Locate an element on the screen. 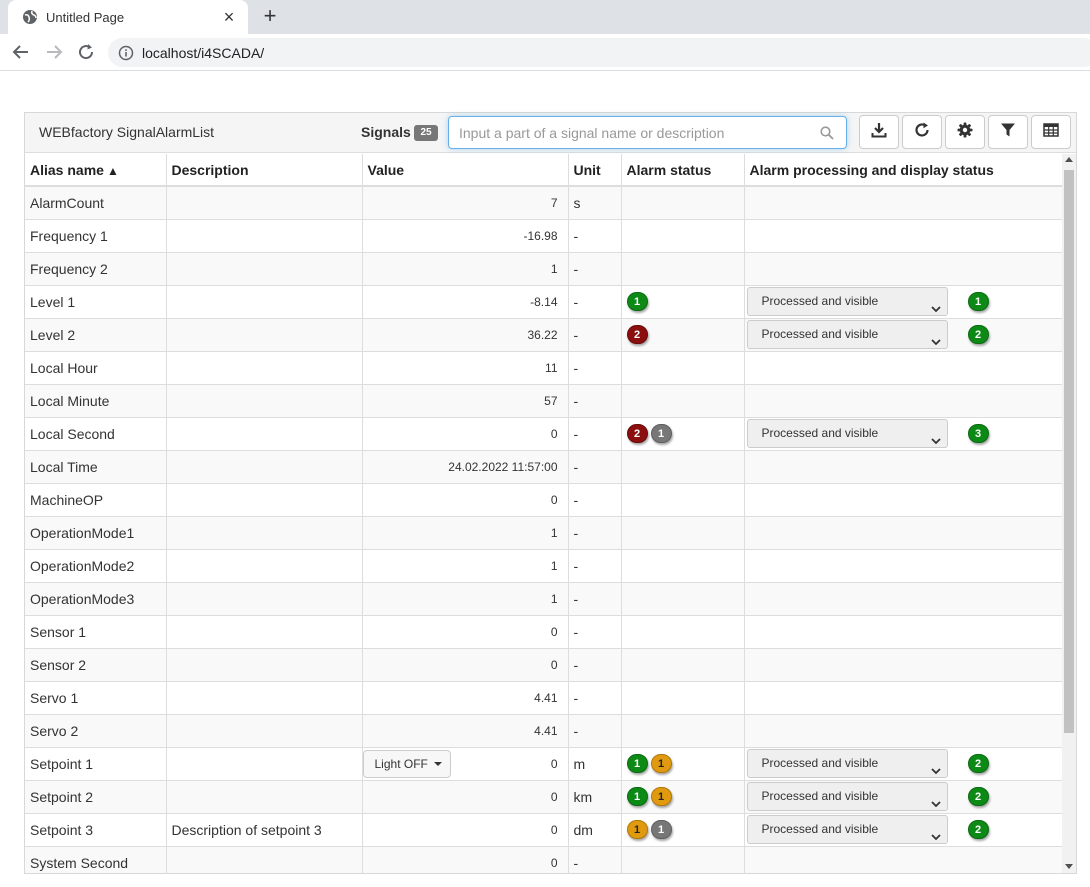  export-button is located at coordinates (879, 132).